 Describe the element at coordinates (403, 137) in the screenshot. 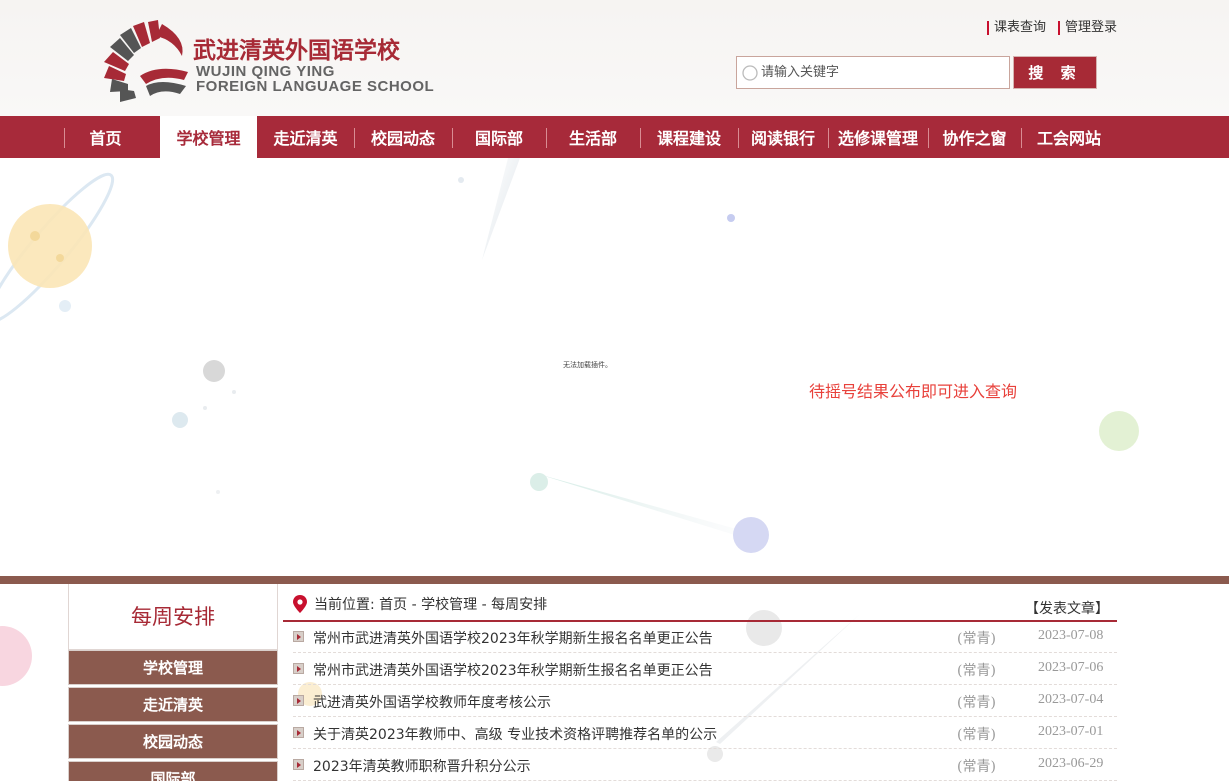

I see `nav-item-campus-news: 校园动态` at that location.